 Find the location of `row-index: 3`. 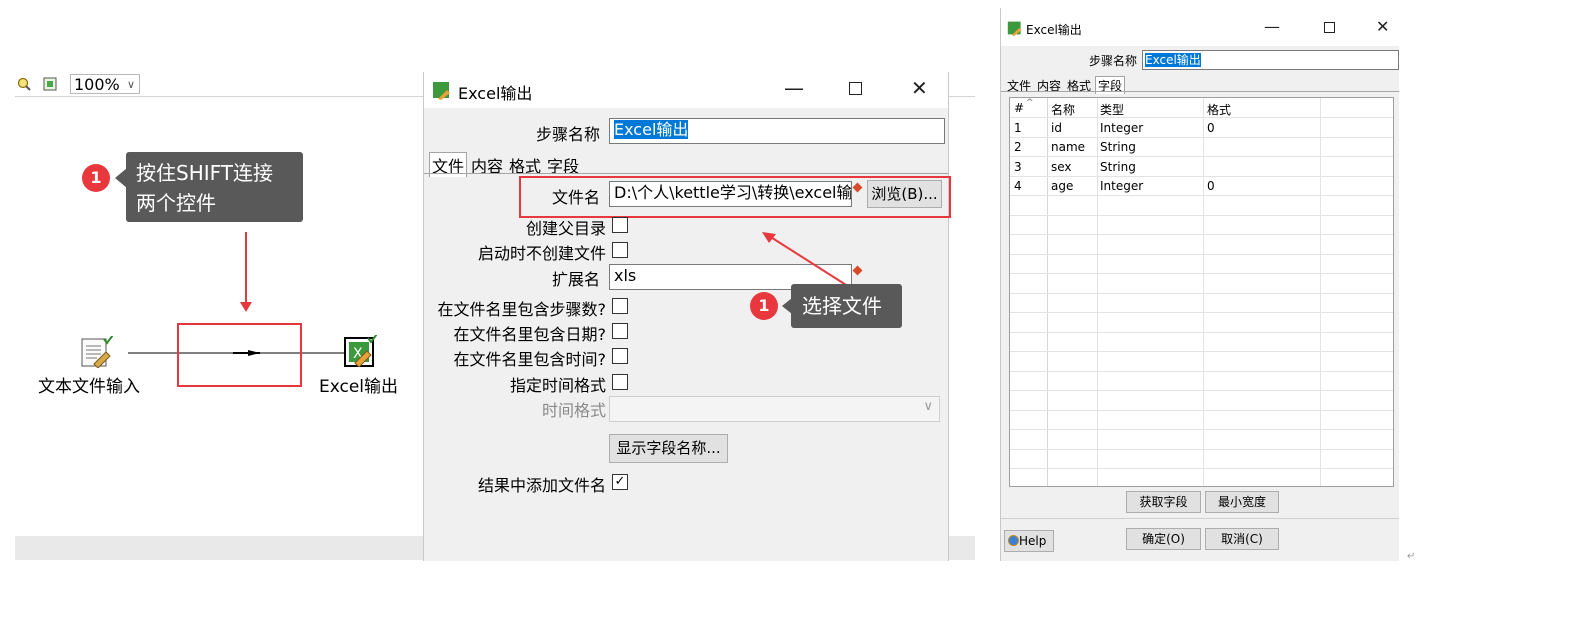

row-index: 3 is located at coordinates (1018, 167).